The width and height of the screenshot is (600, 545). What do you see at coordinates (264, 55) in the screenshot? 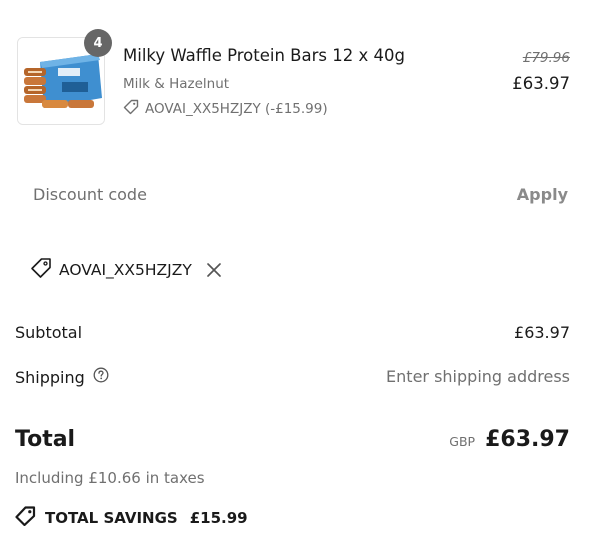
I see `product-name: Milky Waffle Protein Bars 12 x 40g` at bounding box center [264, 55].